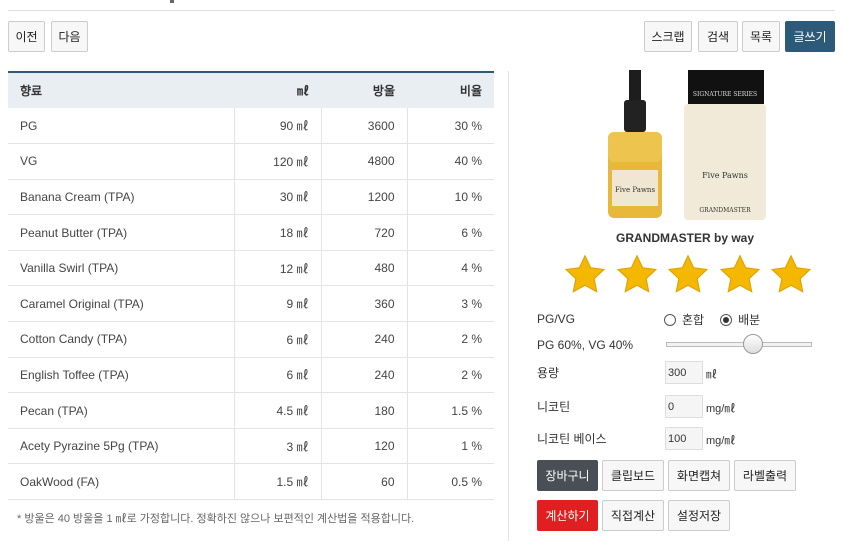  What do you see at coordinates (364, 126) in the screenshot?
I see `drops-cell: 3600` at bounding box center [364, 126].